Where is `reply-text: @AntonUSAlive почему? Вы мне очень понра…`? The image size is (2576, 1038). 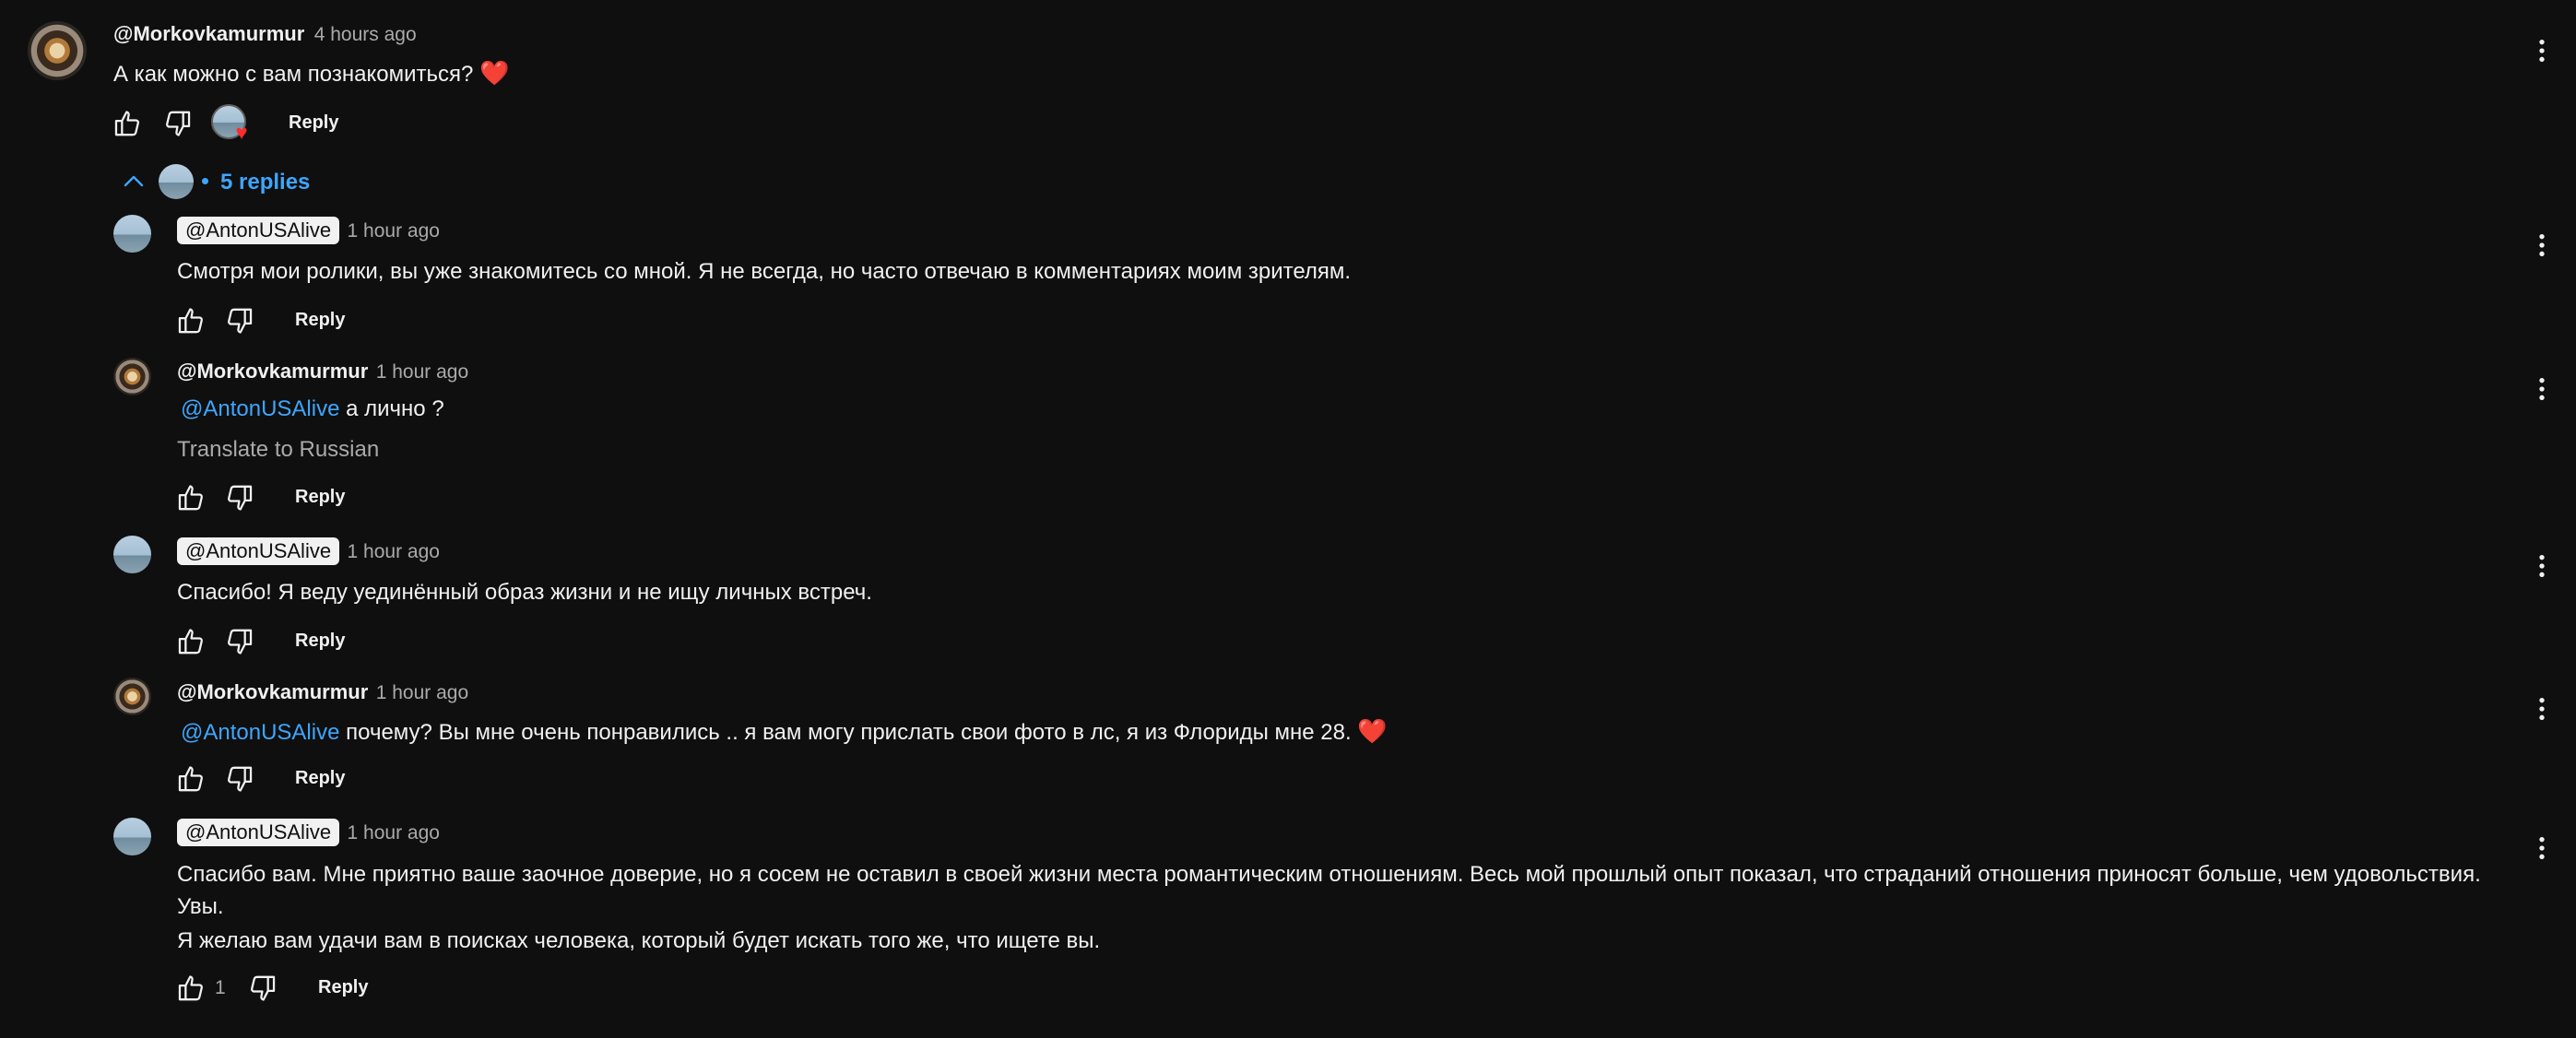 reply-text: @AntonUSAlive почему? Вы мне очень понра… is located at coordinates (784, 731).